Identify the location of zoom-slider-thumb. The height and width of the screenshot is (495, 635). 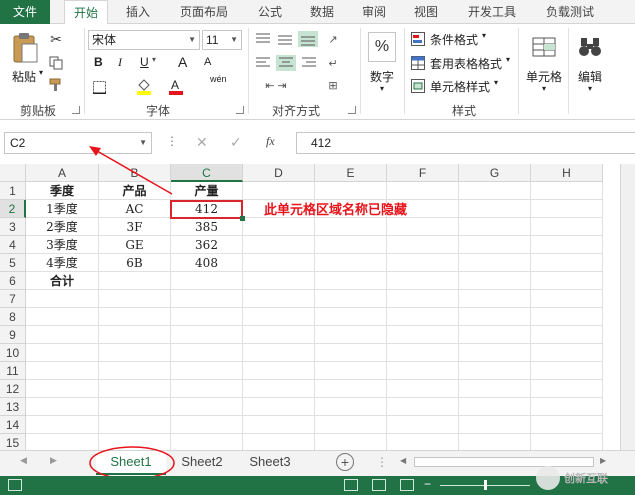
(485, 485).